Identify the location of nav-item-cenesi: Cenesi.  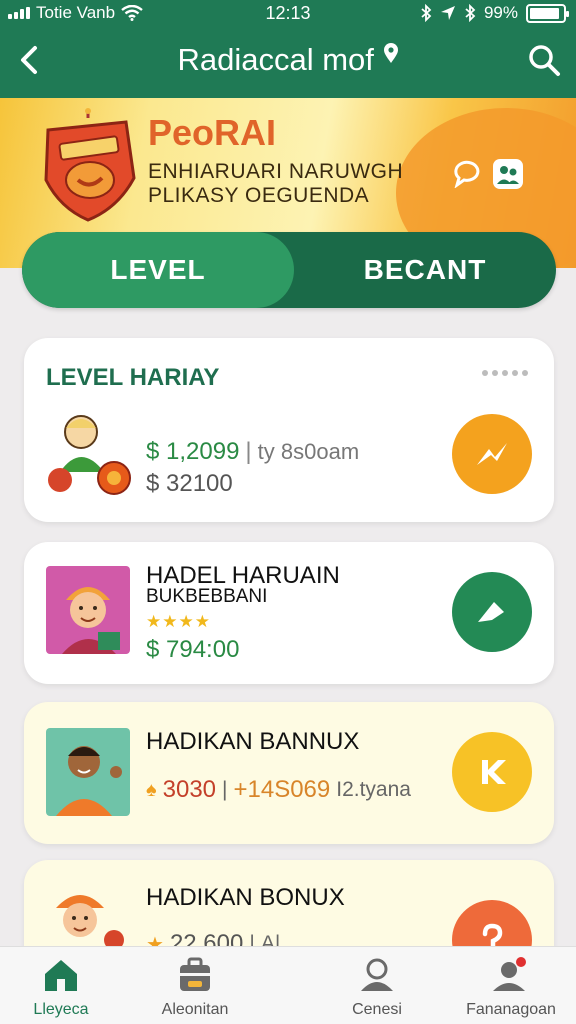
(377, 987).